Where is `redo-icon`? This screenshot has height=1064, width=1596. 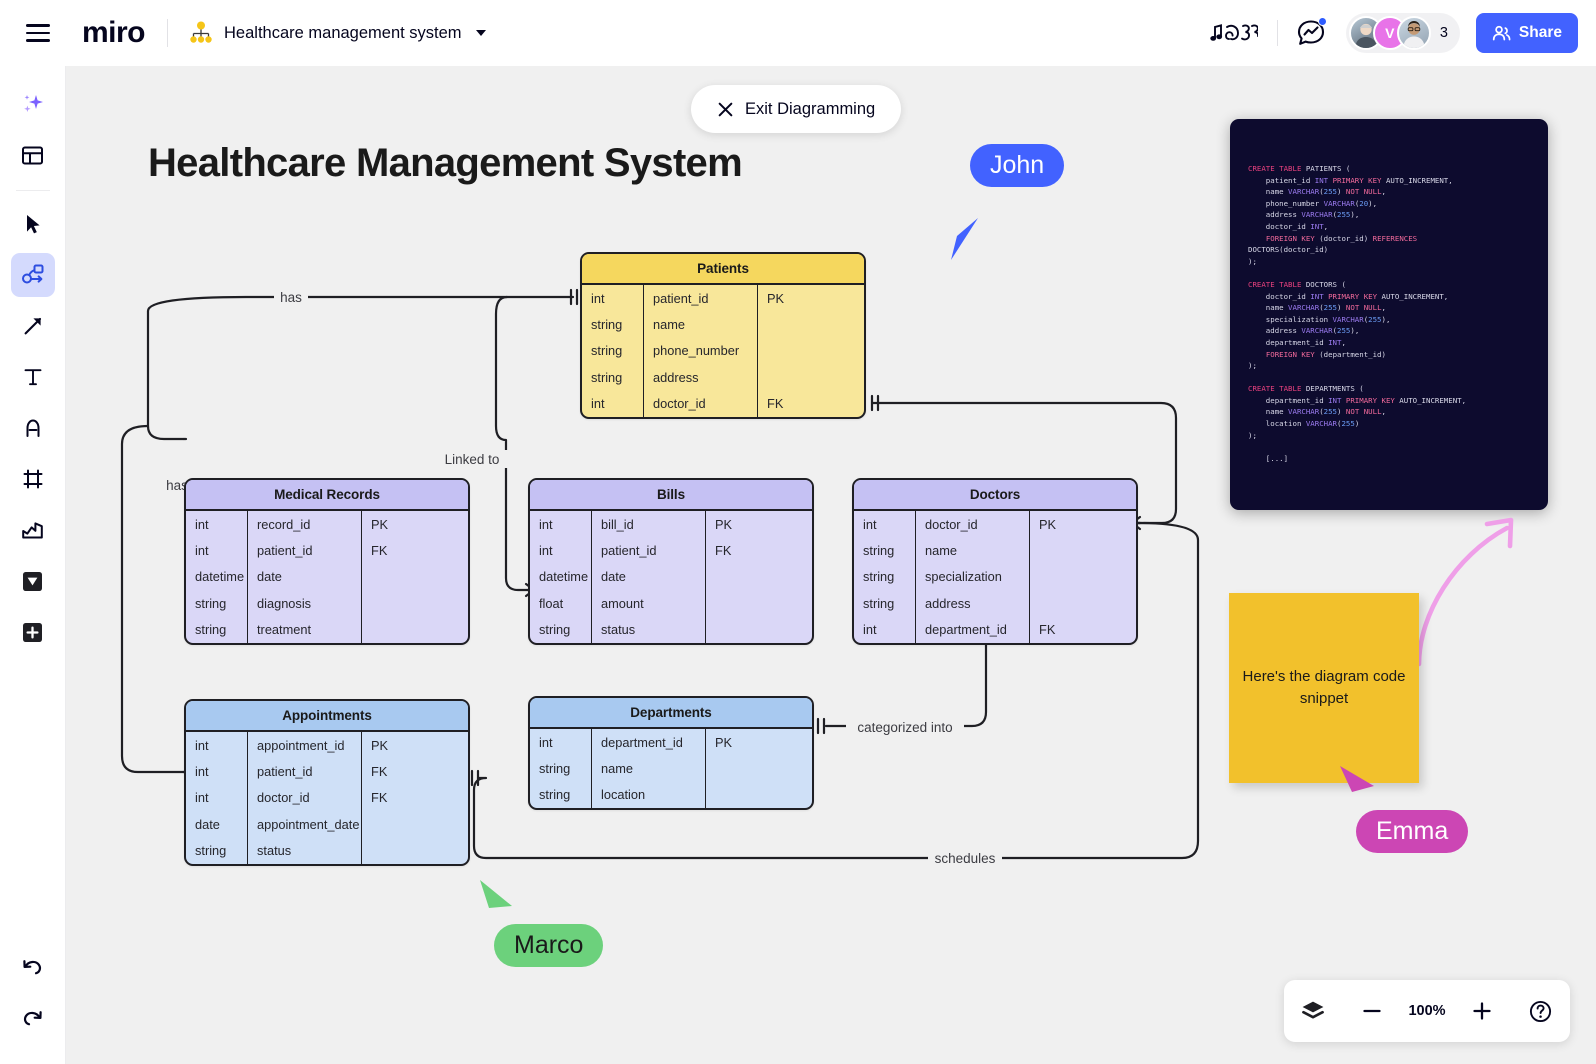
redo-icon is located at coordinates (33, 1017).